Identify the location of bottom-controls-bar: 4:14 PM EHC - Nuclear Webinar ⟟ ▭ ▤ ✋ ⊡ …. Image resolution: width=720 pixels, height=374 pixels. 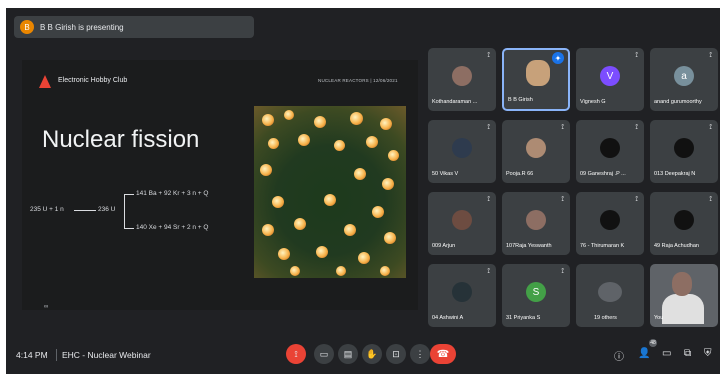
(363, 356).